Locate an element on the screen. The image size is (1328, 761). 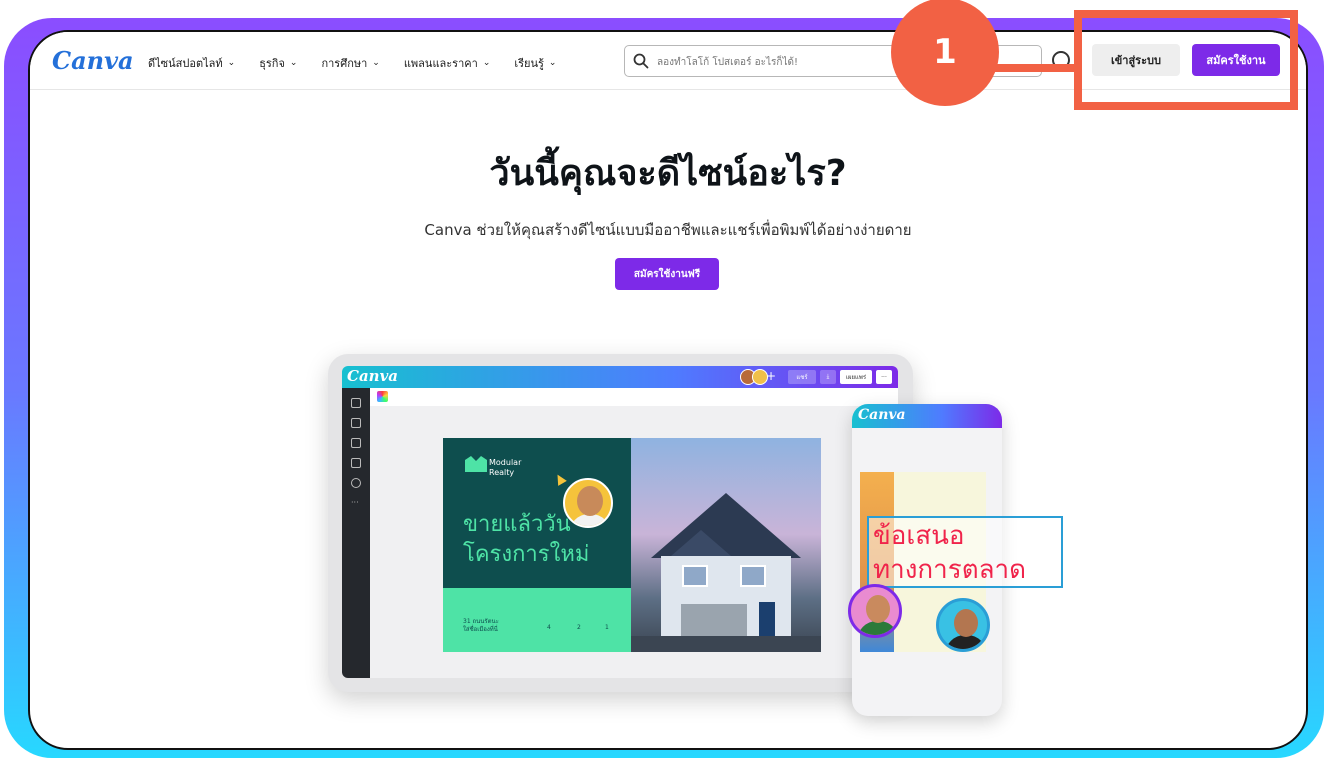
nav-item-business: ธุรกิจ ⌄ is located at coordinates (278, 63).